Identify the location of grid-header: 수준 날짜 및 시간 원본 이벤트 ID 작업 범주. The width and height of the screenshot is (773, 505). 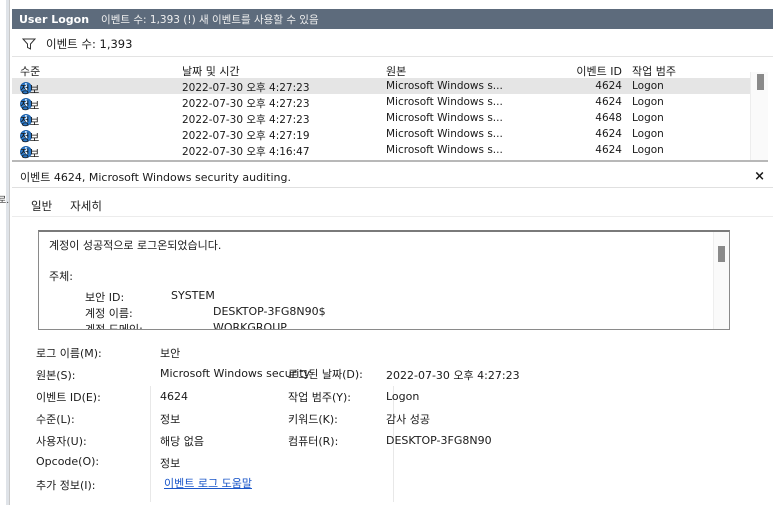
(390, 68).